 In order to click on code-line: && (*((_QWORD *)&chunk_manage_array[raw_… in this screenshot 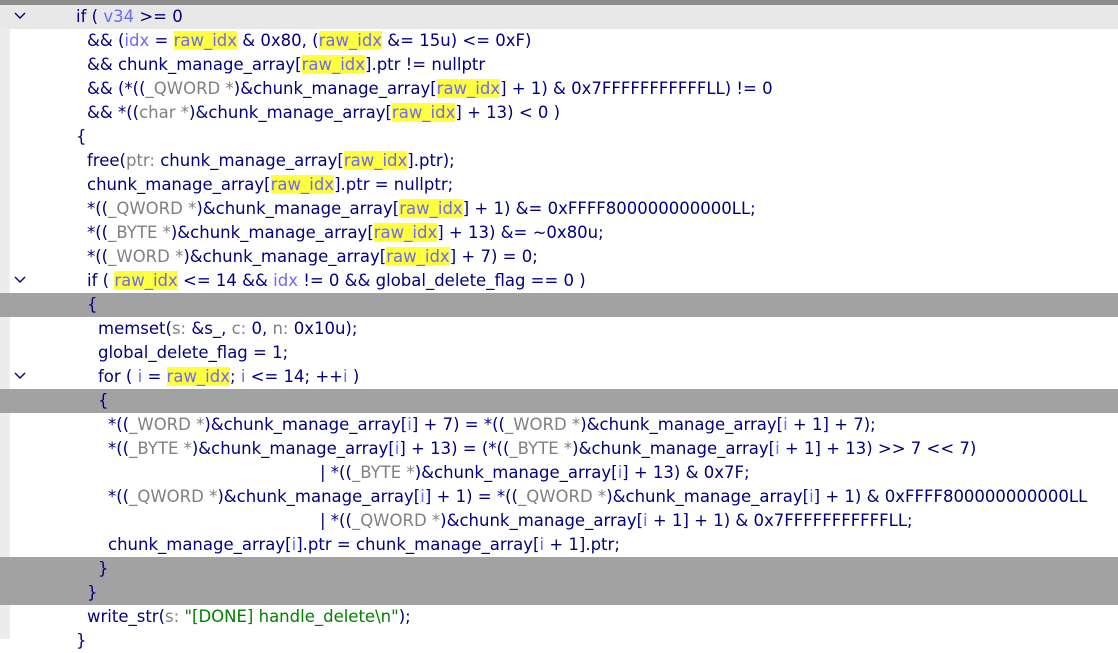, I will do `click(559, 89)`.